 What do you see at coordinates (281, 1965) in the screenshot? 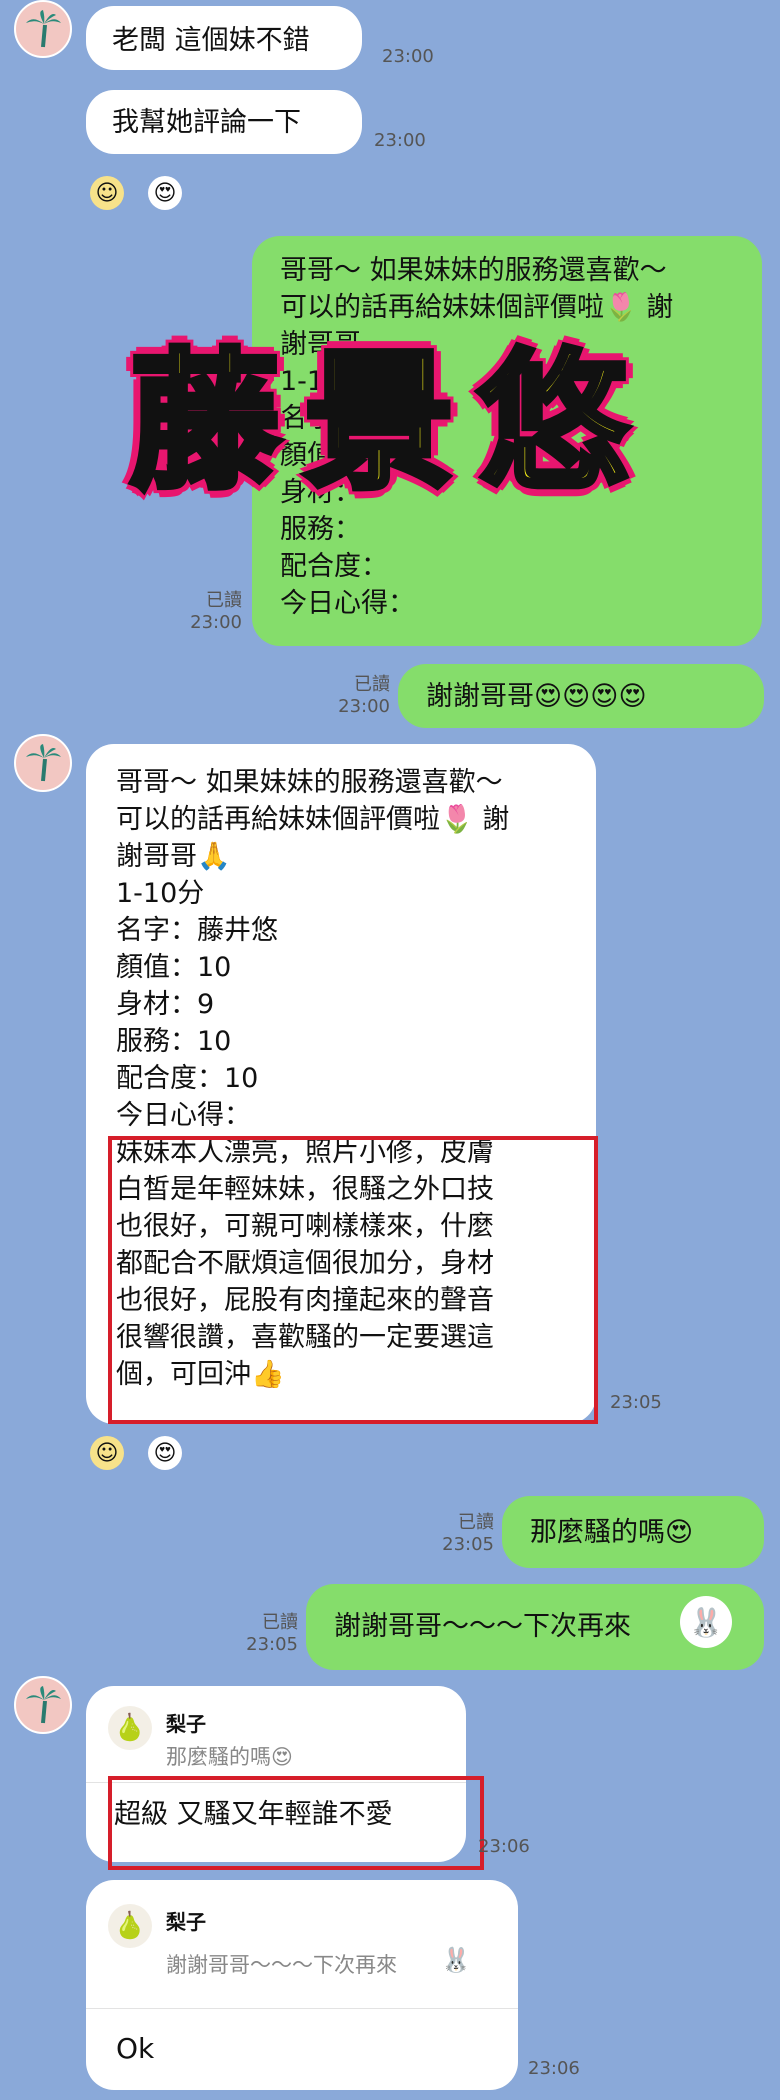
I see `reply-quoted-text: 謝謝哥哥～～～下次再來` at bounding box center [281, 1965].